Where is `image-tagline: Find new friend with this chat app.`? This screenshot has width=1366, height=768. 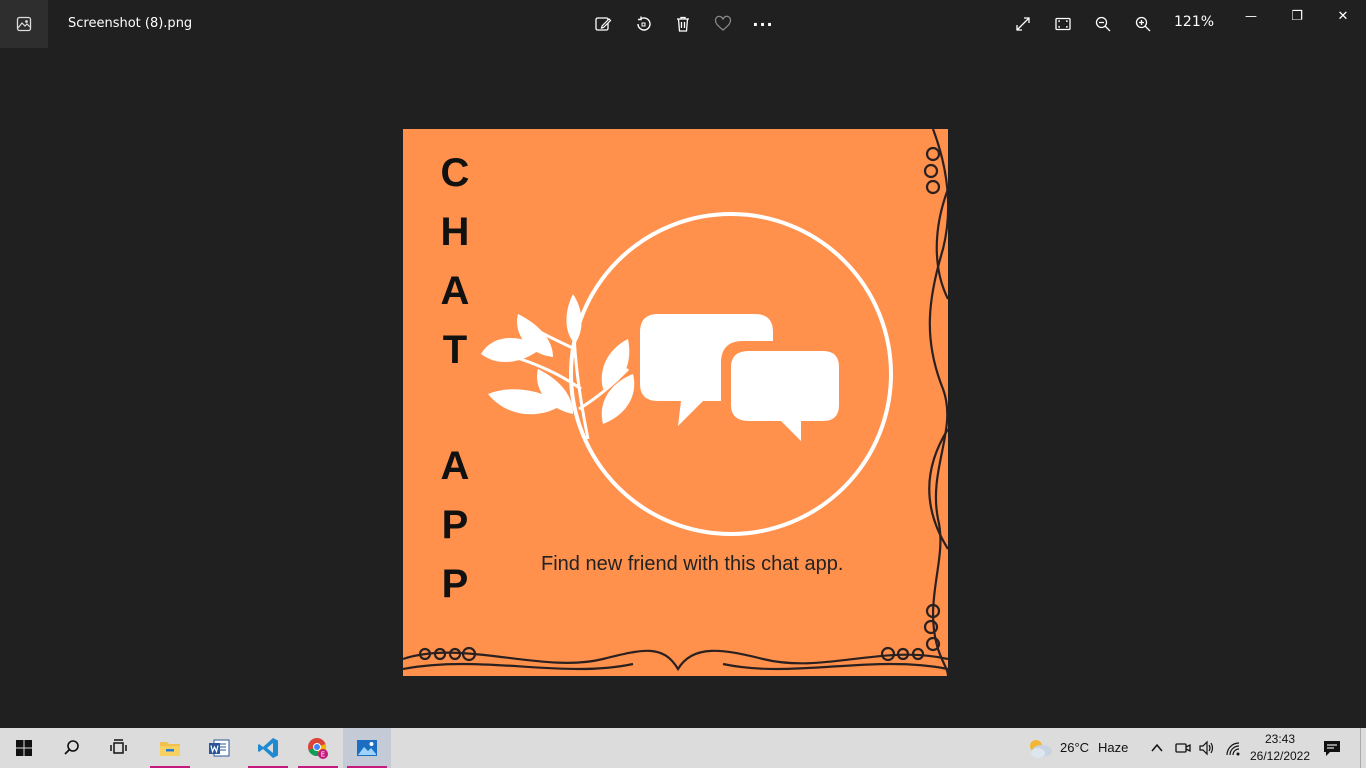
image-tagline: Find new friend with this chat app. is located at coordinates (692, 564).